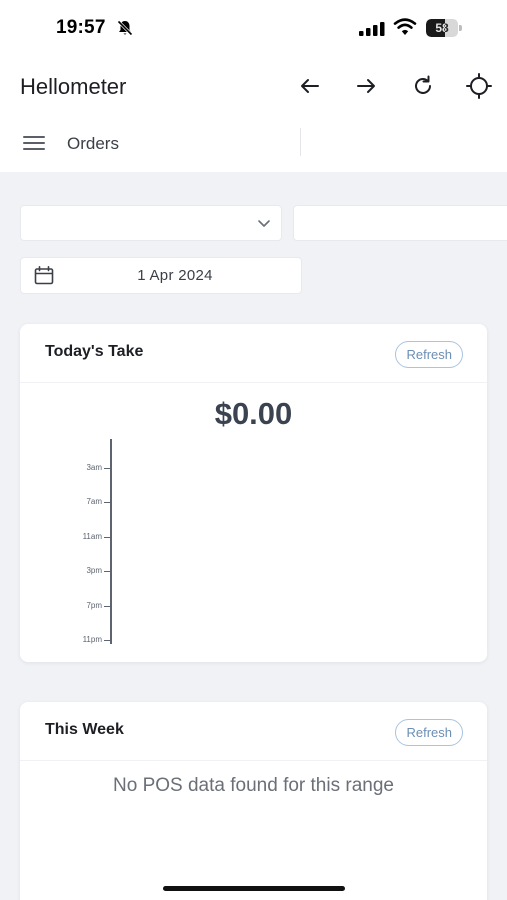  Describe the element at coordinates (94, 502) in the screenshot. I see `chart-tick-label: 7am` at that location.